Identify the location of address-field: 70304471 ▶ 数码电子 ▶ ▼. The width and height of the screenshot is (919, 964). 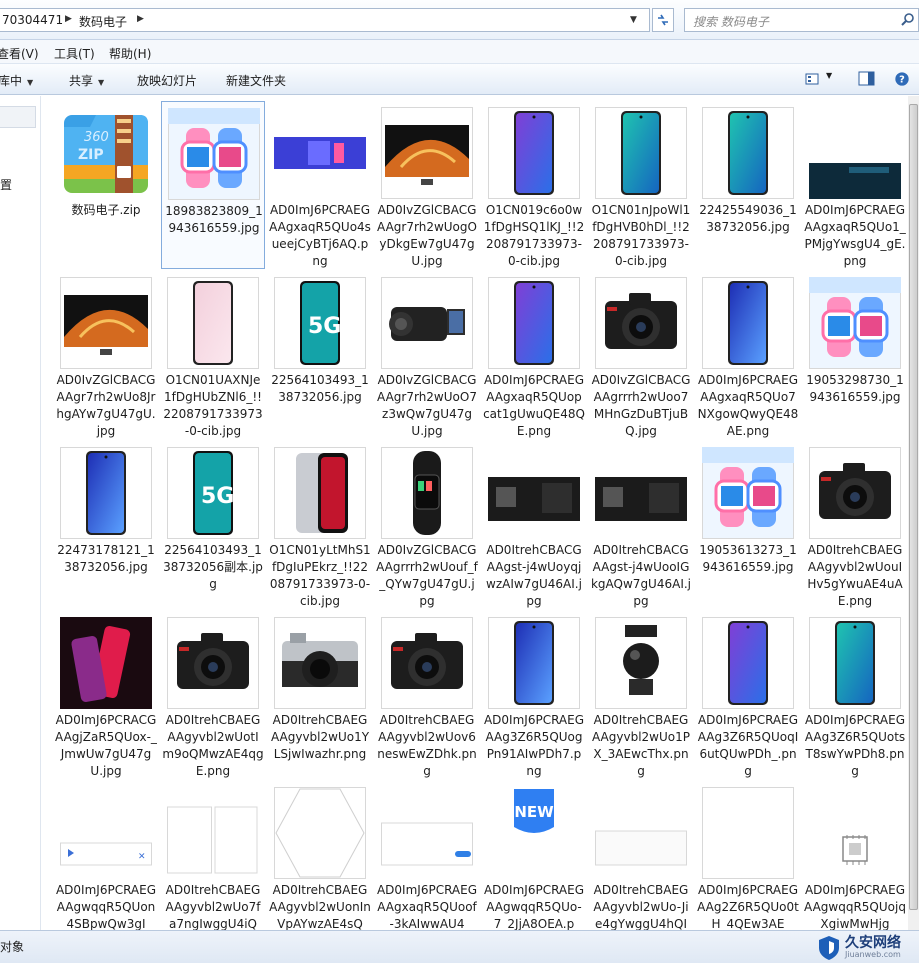
(325, 20).